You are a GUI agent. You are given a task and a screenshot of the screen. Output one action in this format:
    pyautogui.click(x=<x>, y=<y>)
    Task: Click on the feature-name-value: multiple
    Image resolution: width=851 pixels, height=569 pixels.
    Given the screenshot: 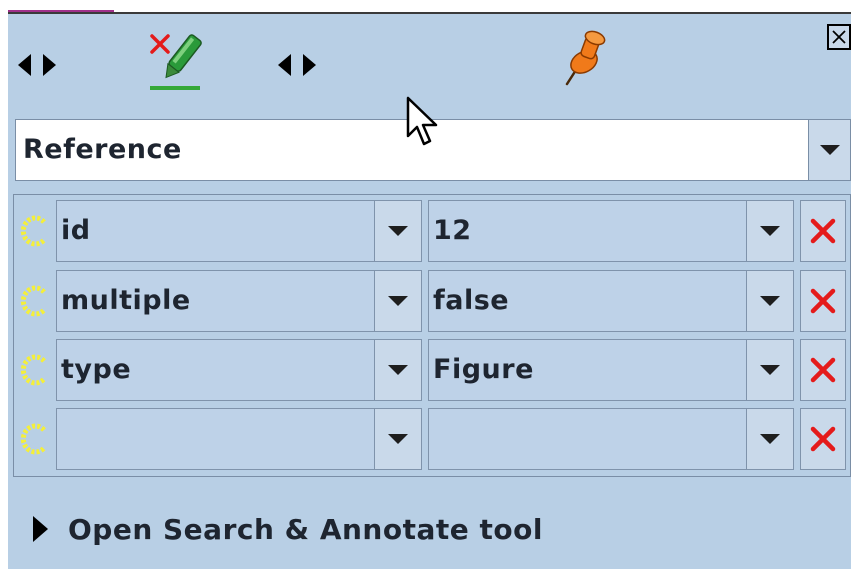 What is the action you would take?
    pyautogui.click(x=126, y=300)
    